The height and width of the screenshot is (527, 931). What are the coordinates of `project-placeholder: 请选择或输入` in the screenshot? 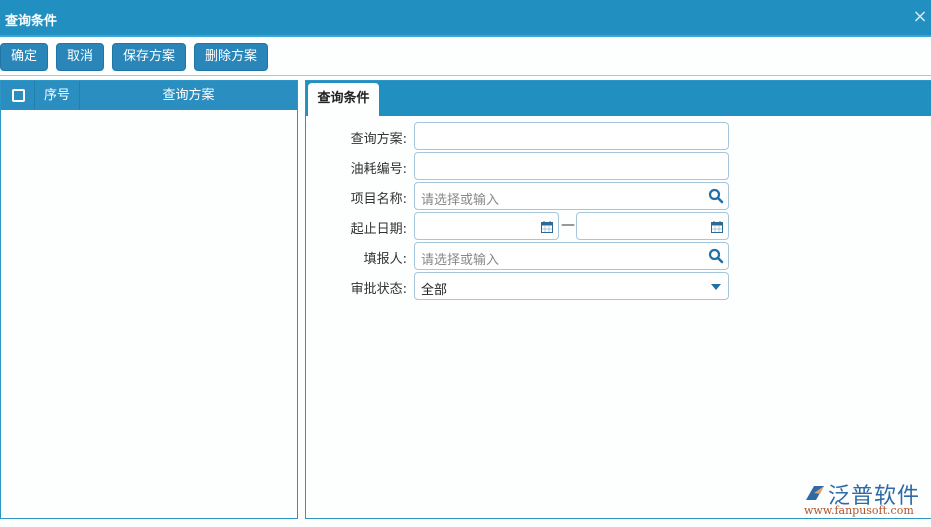 It's located at (460, 200).